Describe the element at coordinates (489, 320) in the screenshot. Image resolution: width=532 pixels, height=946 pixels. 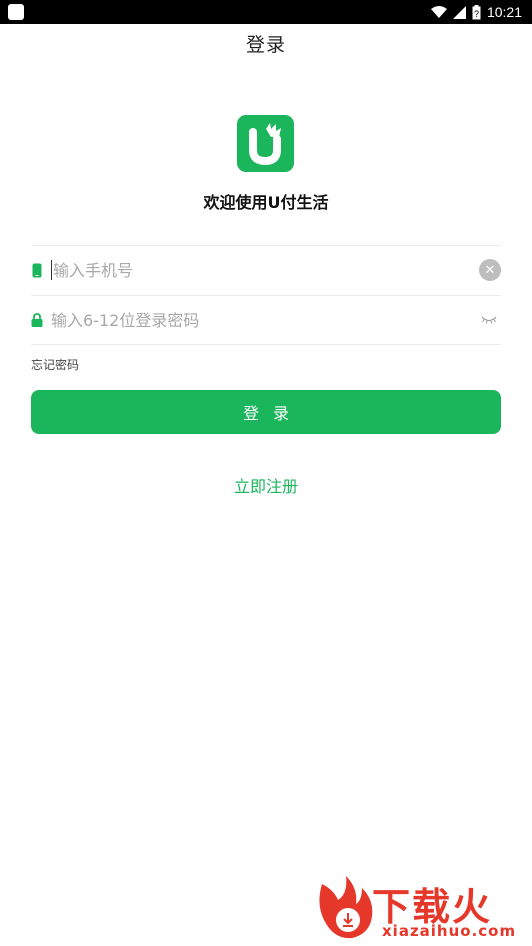
I see `eye-closed-icon` at that location.